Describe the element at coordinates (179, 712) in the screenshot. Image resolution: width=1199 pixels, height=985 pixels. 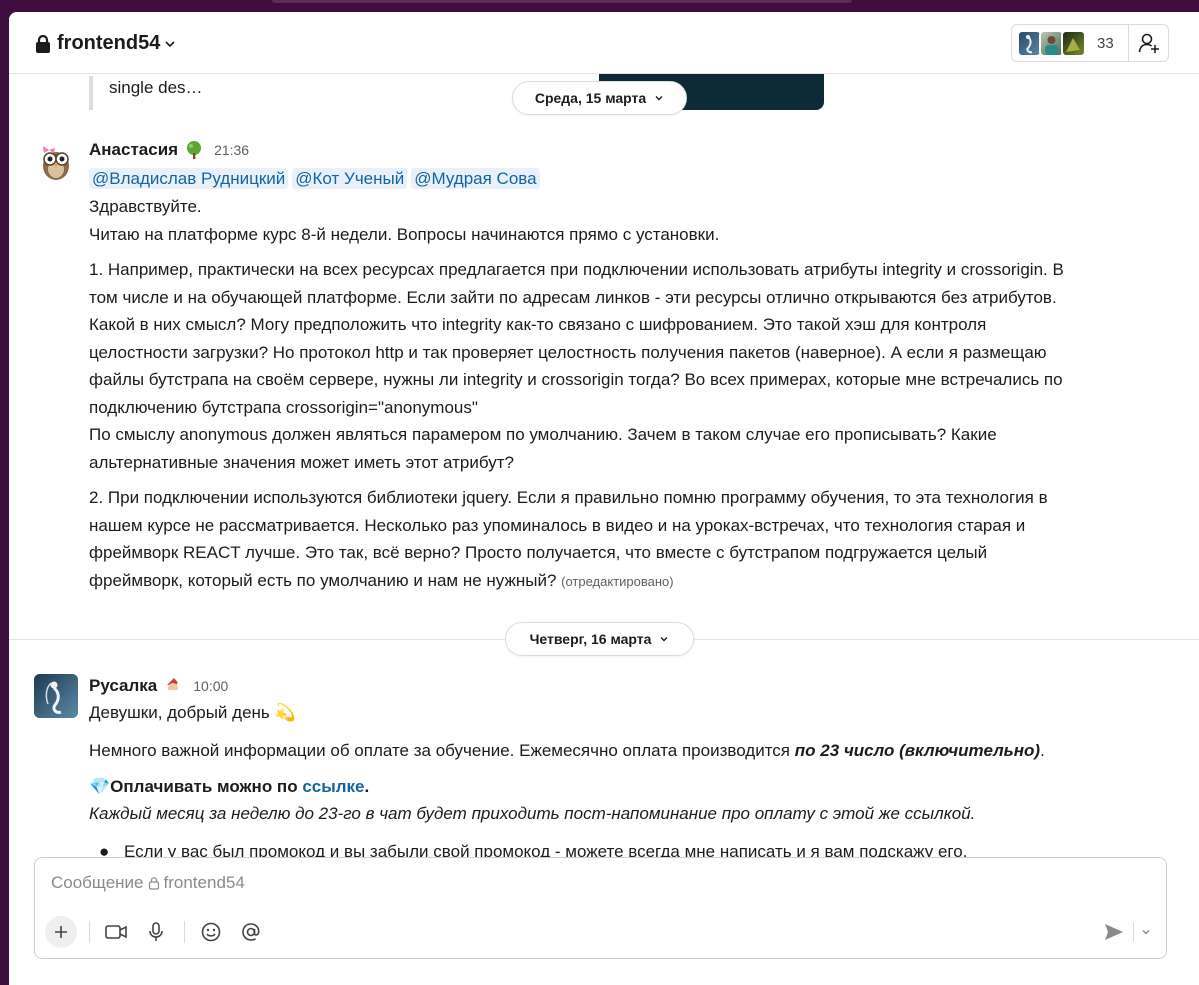
I see `greeting-text: Девушки, добрый день` at that location.